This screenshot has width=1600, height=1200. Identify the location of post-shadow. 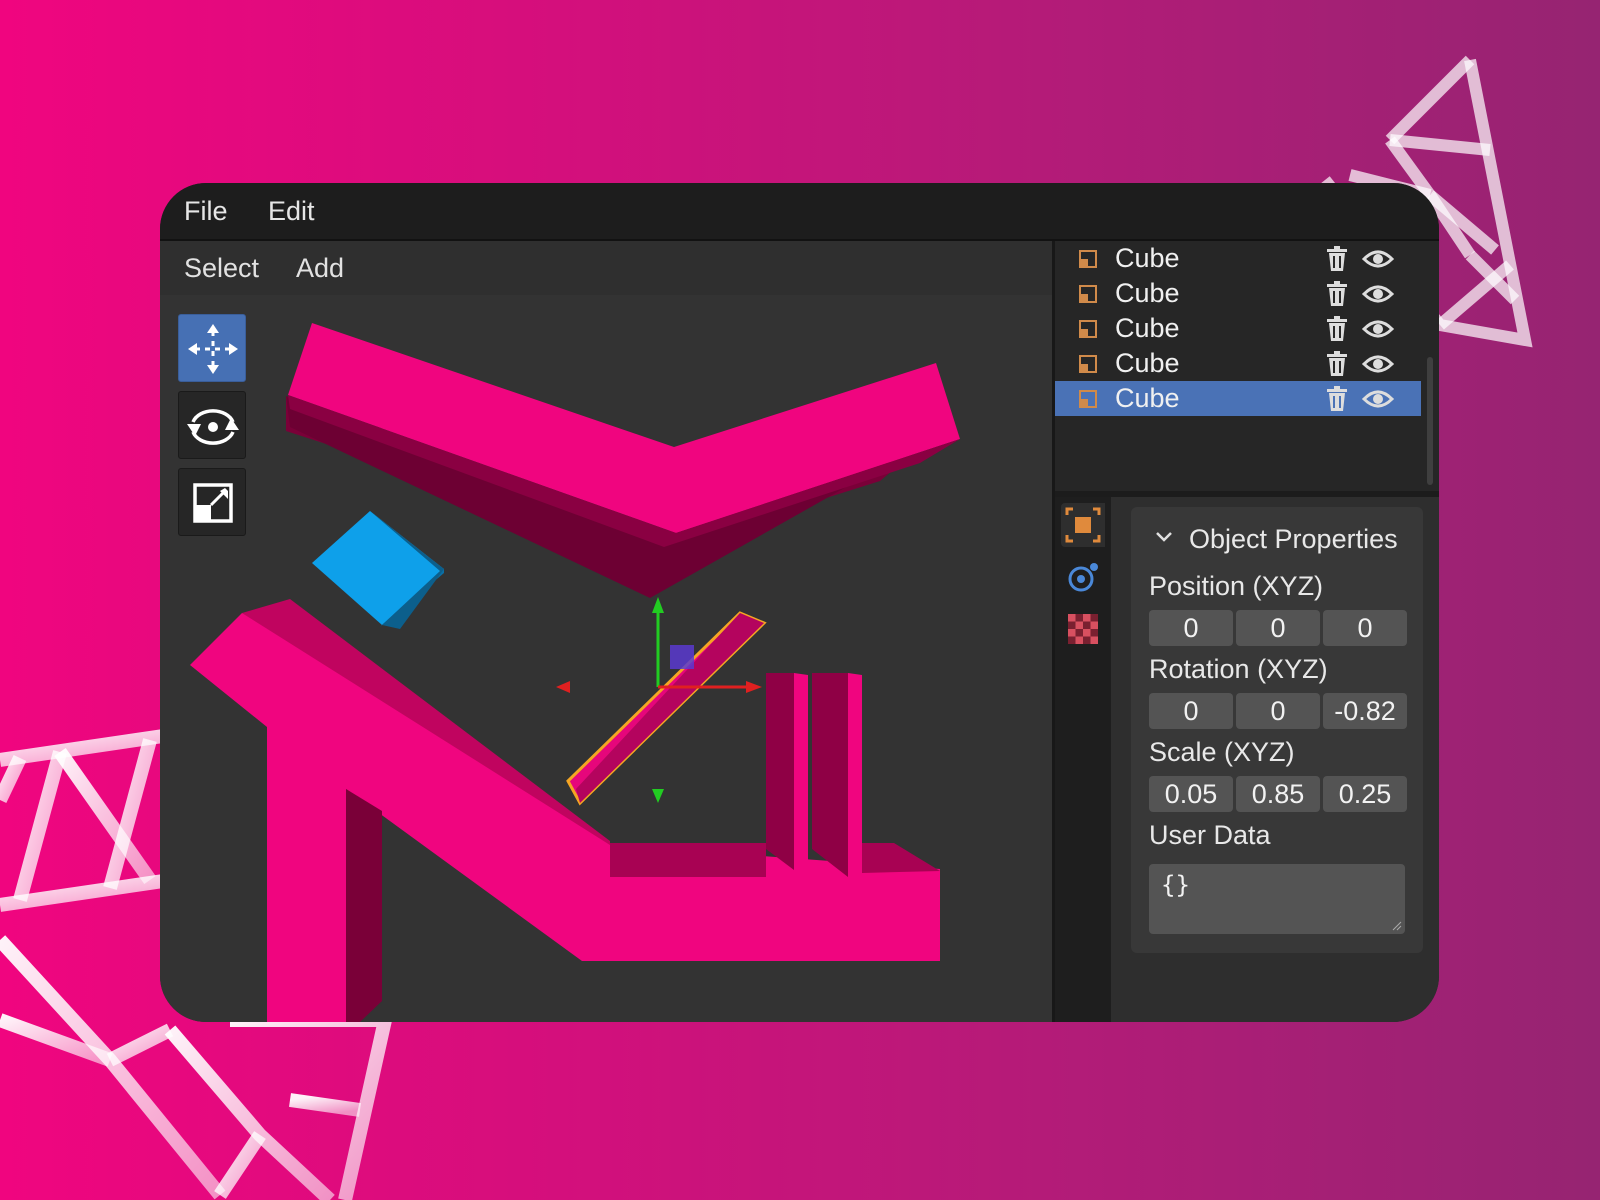
(364, 905).